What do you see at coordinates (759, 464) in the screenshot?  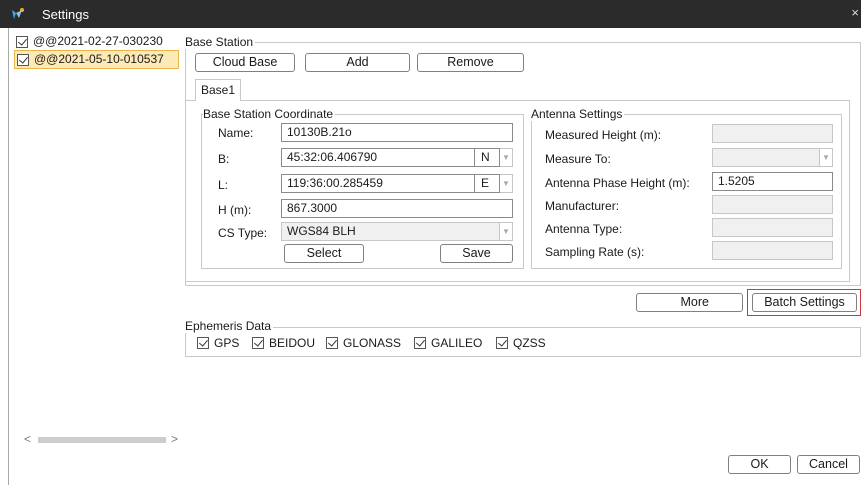 I see `ok-button: OK` at bounding box center [759, 464].